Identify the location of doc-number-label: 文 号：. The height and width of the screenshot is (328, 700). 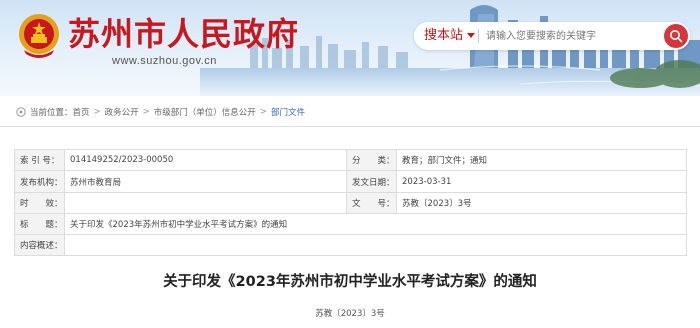
(371, 203).